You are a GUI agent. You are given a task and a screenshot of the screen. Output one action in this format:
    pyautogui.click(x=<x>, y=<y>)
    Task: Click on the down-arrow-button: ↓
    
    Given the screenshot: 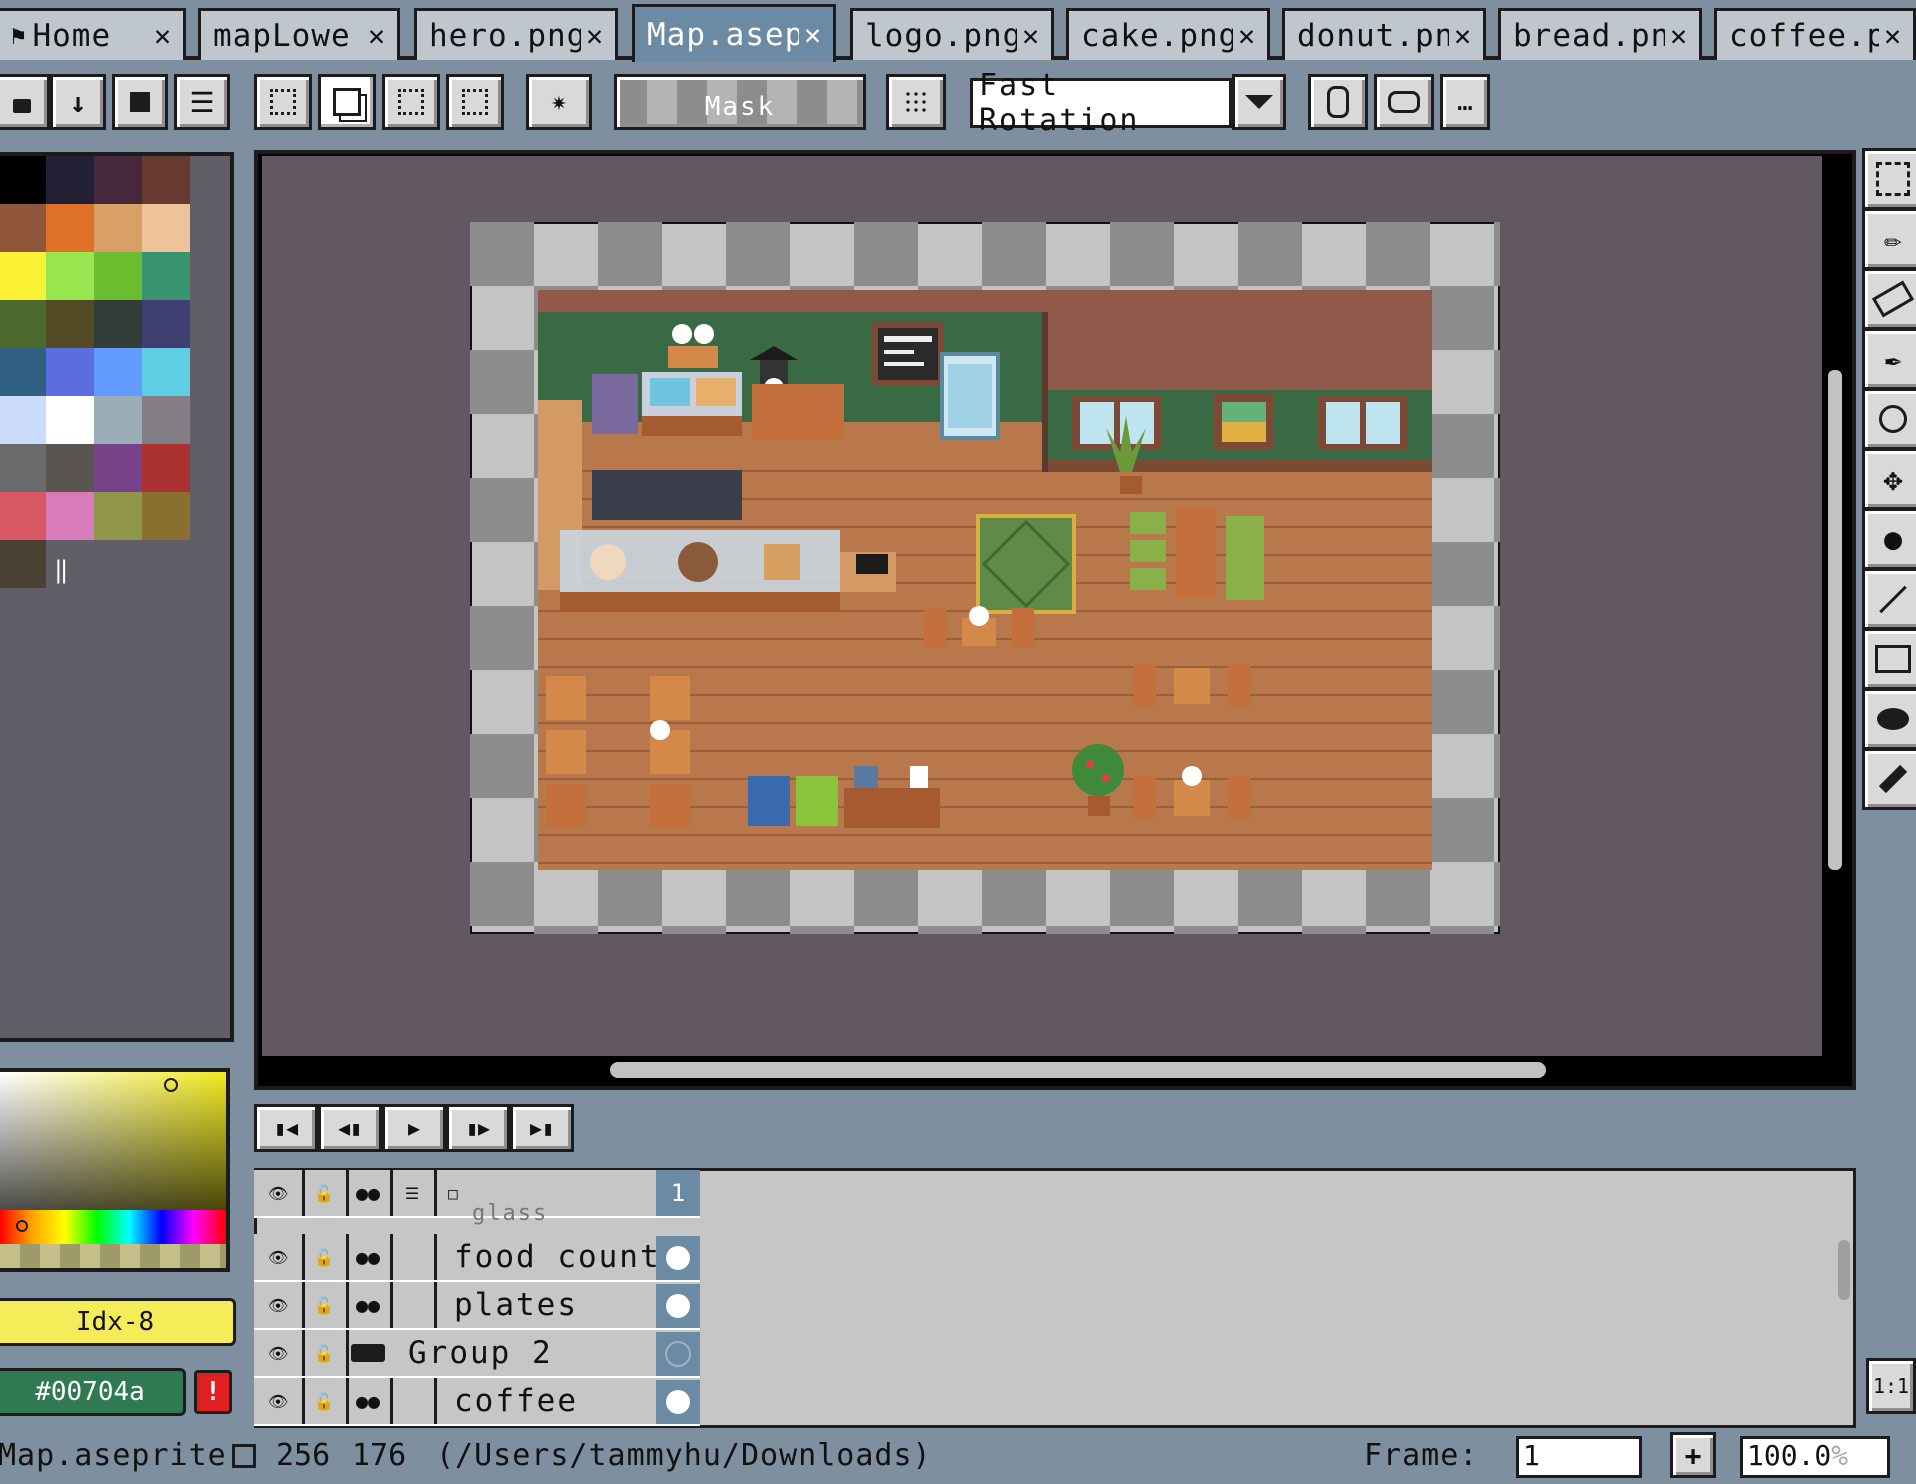 What is the action you would take?
    pyautogui.click(x=78, y=102)
    